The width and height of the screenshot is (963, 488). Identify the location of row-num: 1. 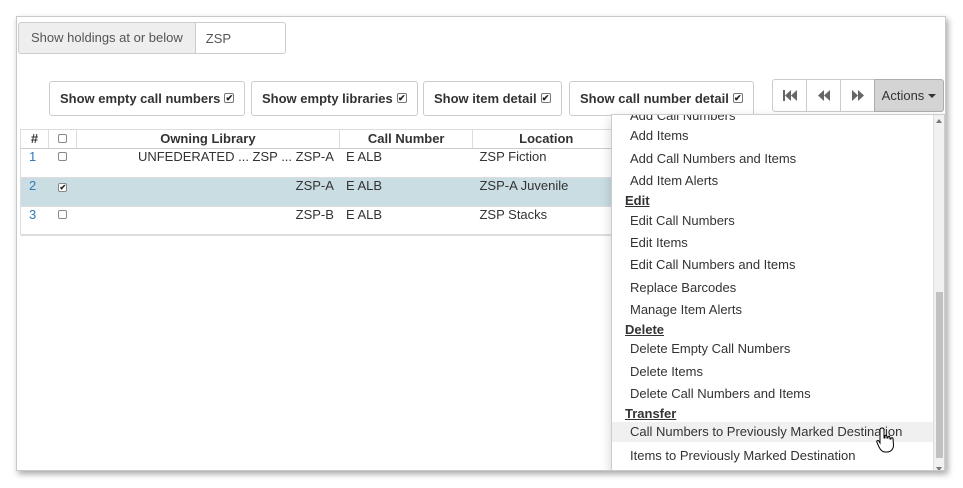
(33, 156).